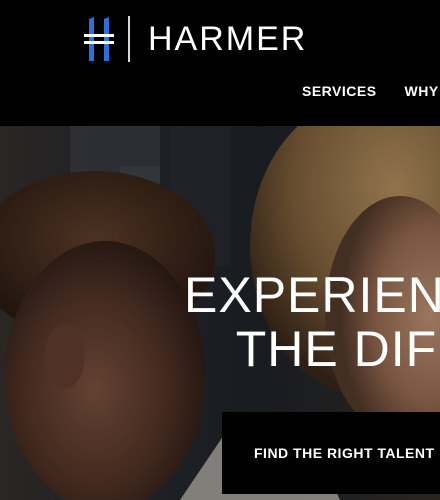 Image resolution: width=440 pixels, height=500 pixels. I want to click on logo: HARMER, so click(195, 39).